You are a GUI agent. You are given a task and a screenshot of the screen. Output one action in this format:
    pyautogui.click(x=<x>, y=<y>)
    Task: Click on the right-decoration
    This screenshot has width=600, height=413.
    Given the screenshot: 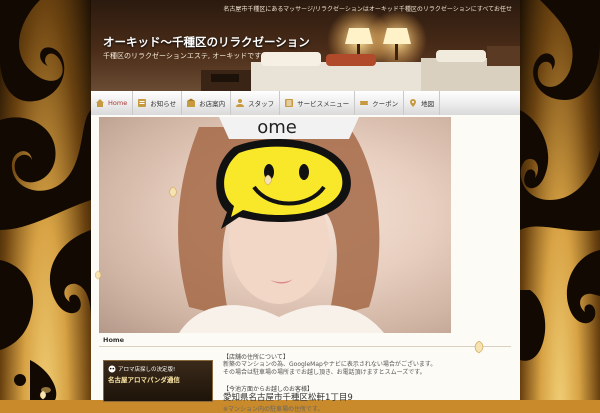 What is the action you would take?
    pyautogui.click(x=560, y=200)
    